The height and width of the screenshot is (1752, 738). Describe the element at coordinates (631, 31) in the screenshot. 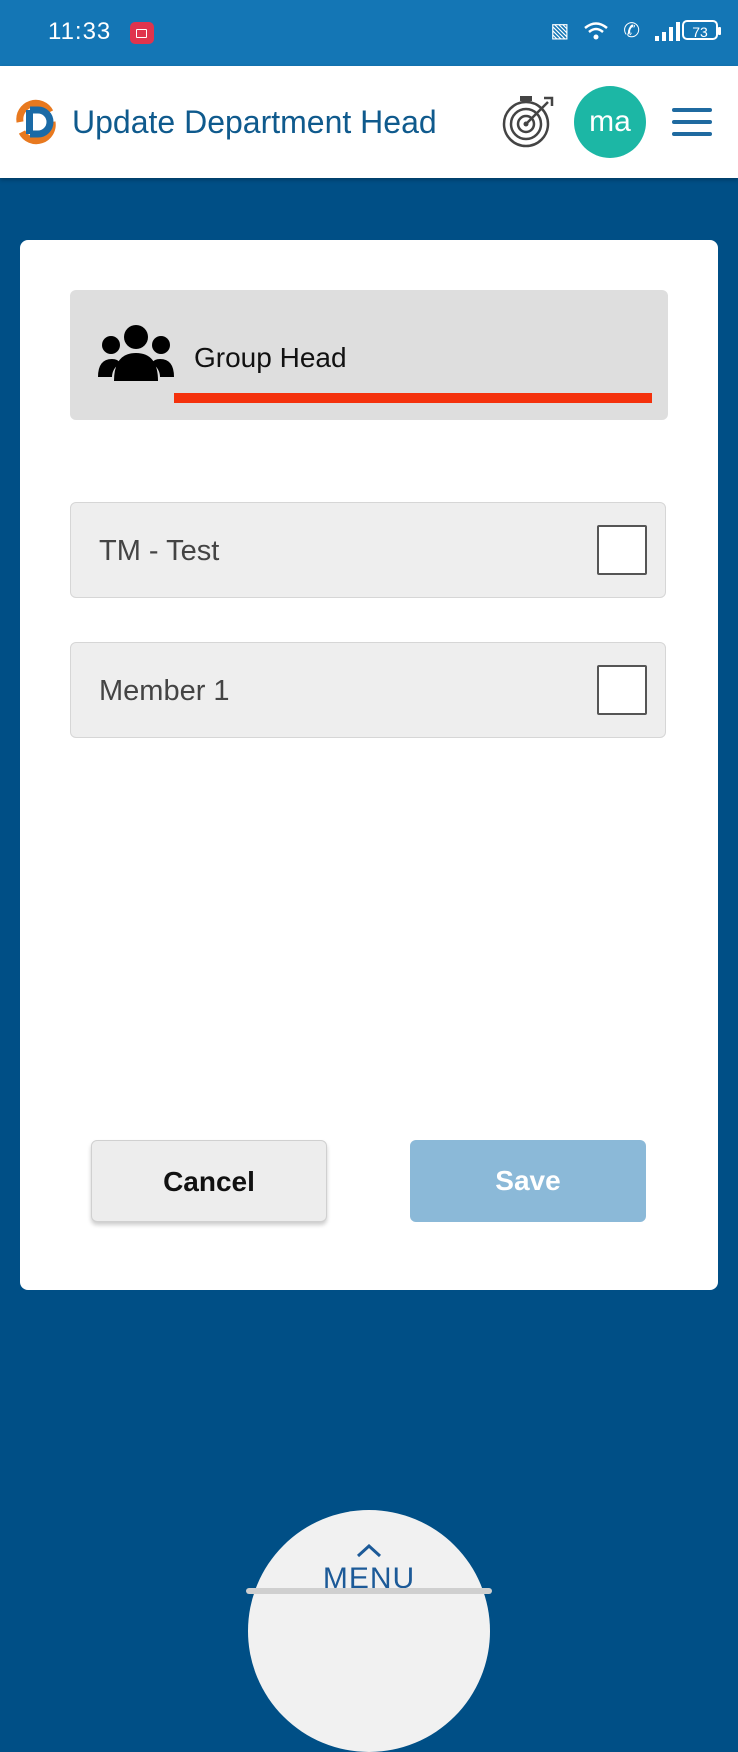

I see `wifi-call-icon: ✆` at that location.